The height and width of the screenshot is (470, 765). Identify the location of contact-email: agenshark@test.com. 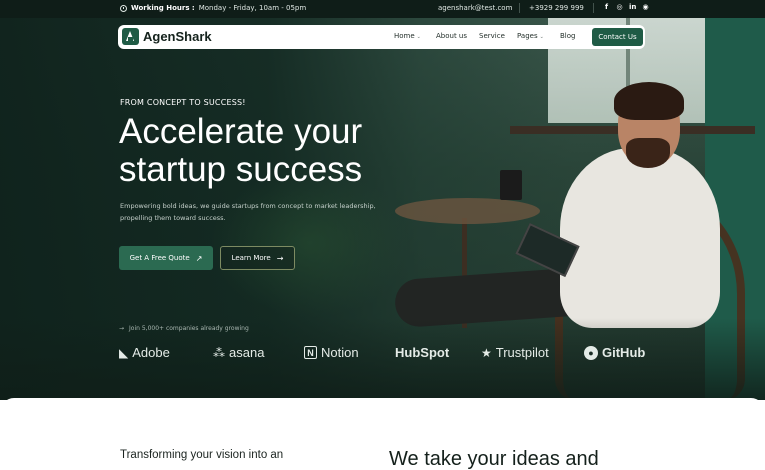
(475, 8).